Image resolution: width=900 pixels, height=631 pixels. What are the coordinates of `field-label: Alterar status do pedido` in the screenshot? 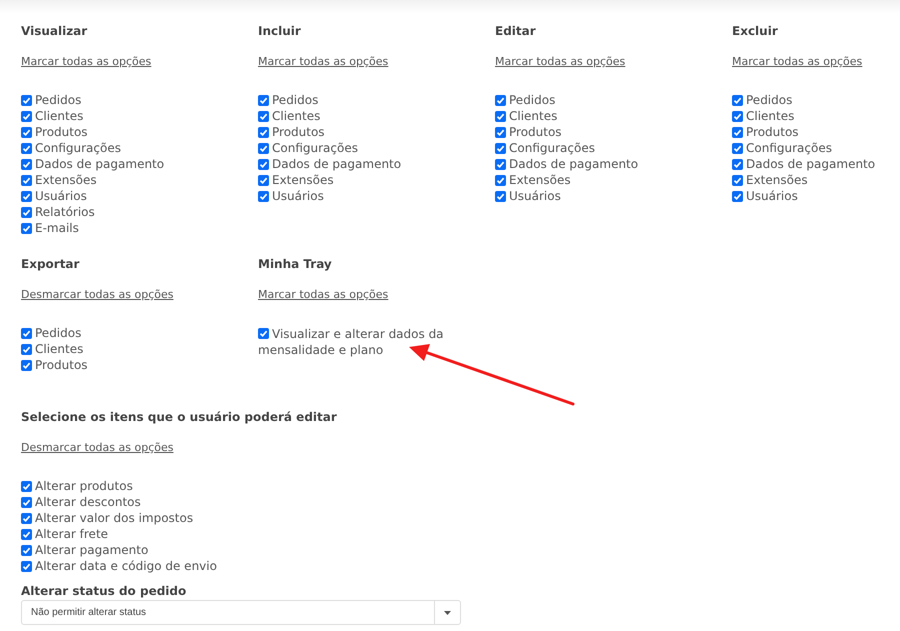 It's located at (104, 591).